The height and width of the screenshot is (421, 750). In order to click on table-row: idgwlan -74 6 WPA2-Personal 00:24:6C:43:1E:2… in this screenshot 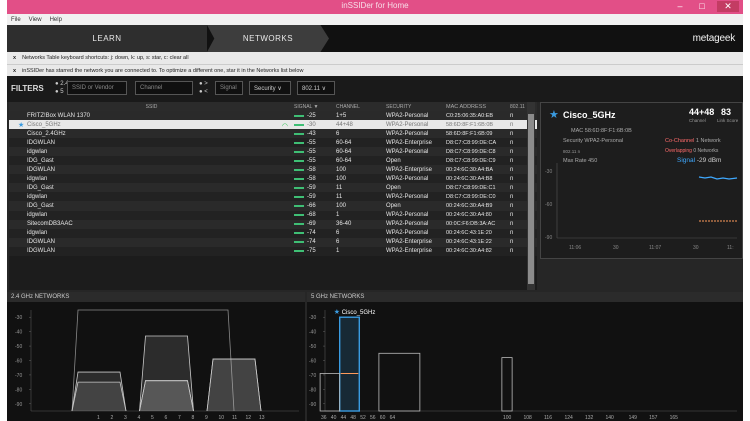, I will do `click(273, 233)`.